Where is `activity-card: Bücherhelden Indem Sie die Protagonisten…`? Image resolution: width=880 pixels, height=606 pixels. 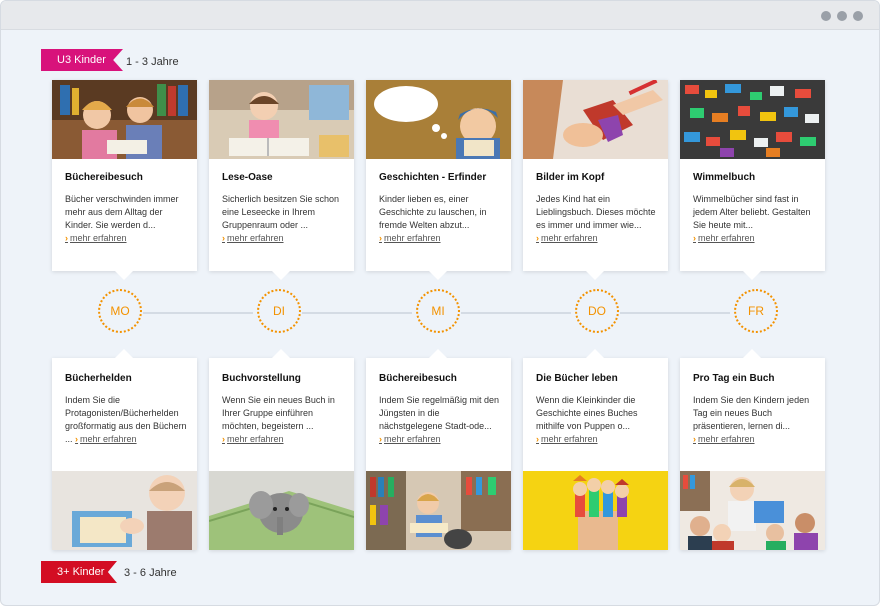
activity-card: Bücherhelden Indem Sie die Protagonisten… is located at coordinates (124, 449).